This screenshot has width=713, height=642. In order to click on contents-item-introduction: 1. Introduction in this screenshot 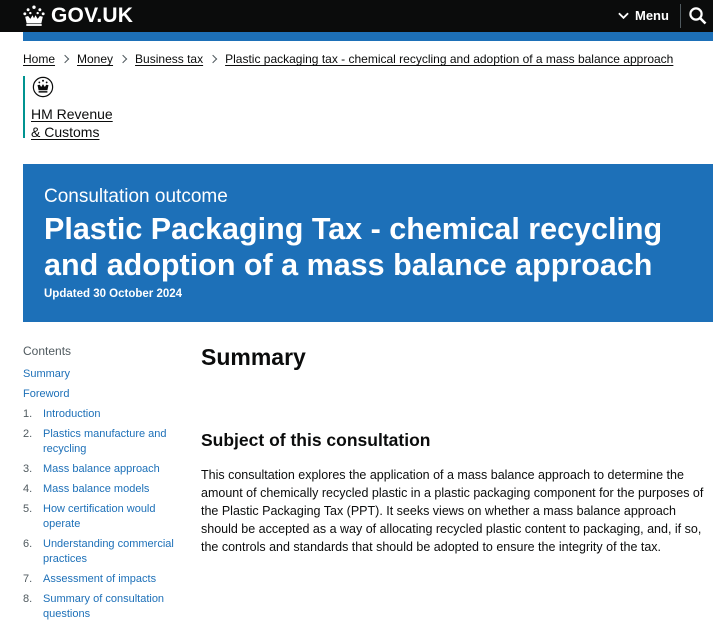, I will do `click(103, 414)`.